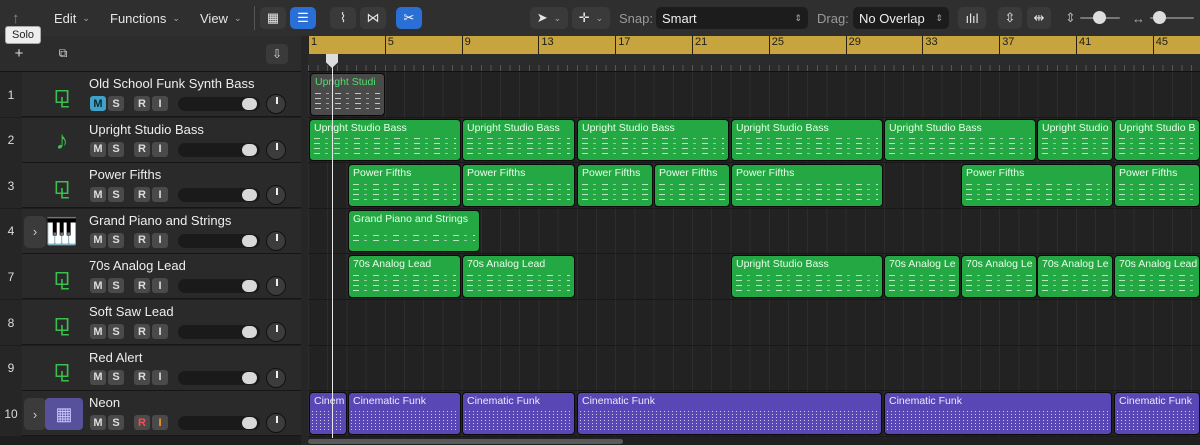  Describe the element at coordinates (1157, 140) in the screenshot. I see `midi-region: Upright Studio B` at that location.